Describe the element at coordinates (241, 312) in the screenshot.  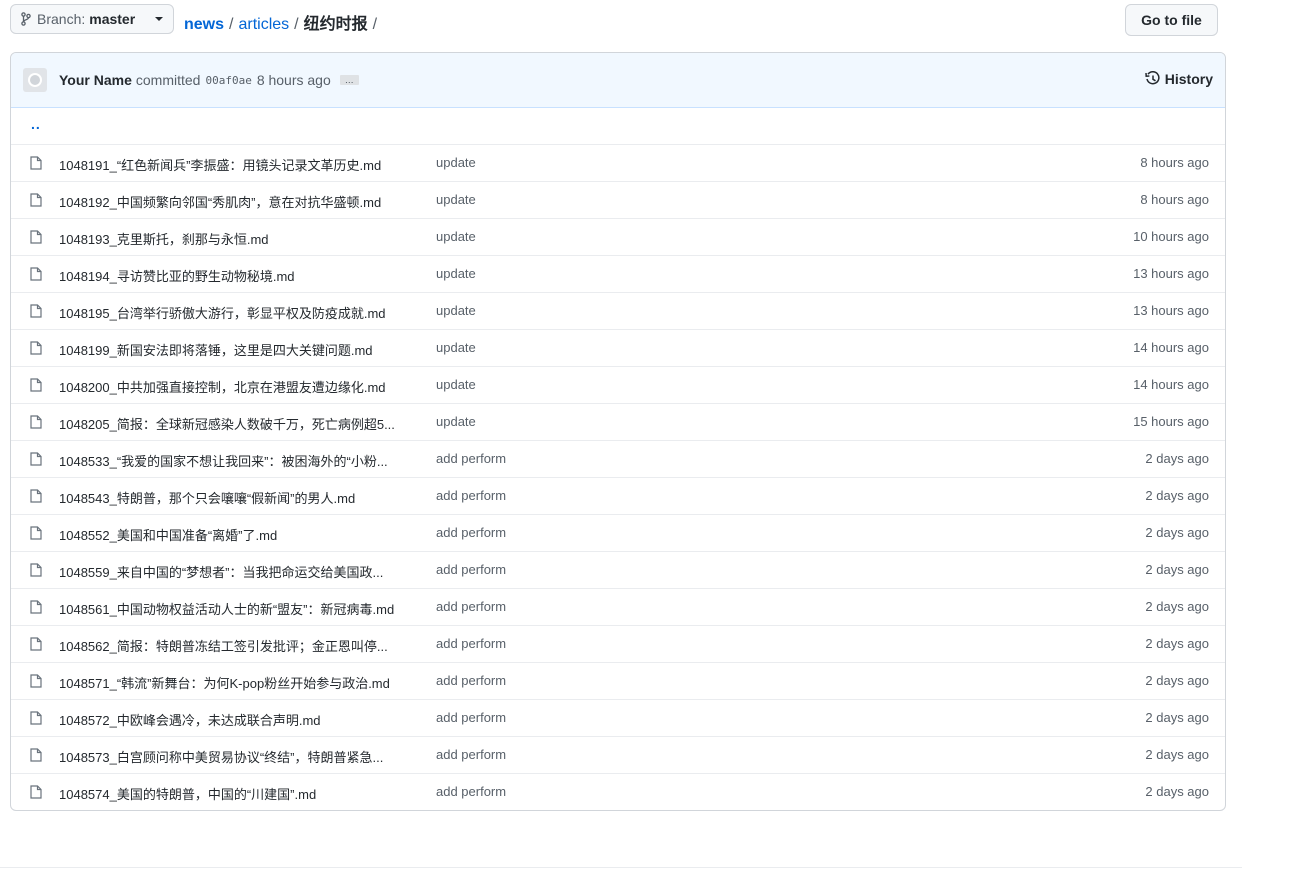
I see `file-name-link: 1048195_台湾举行骄傲大游行，彰显平权及防疫成就.md` at that location.